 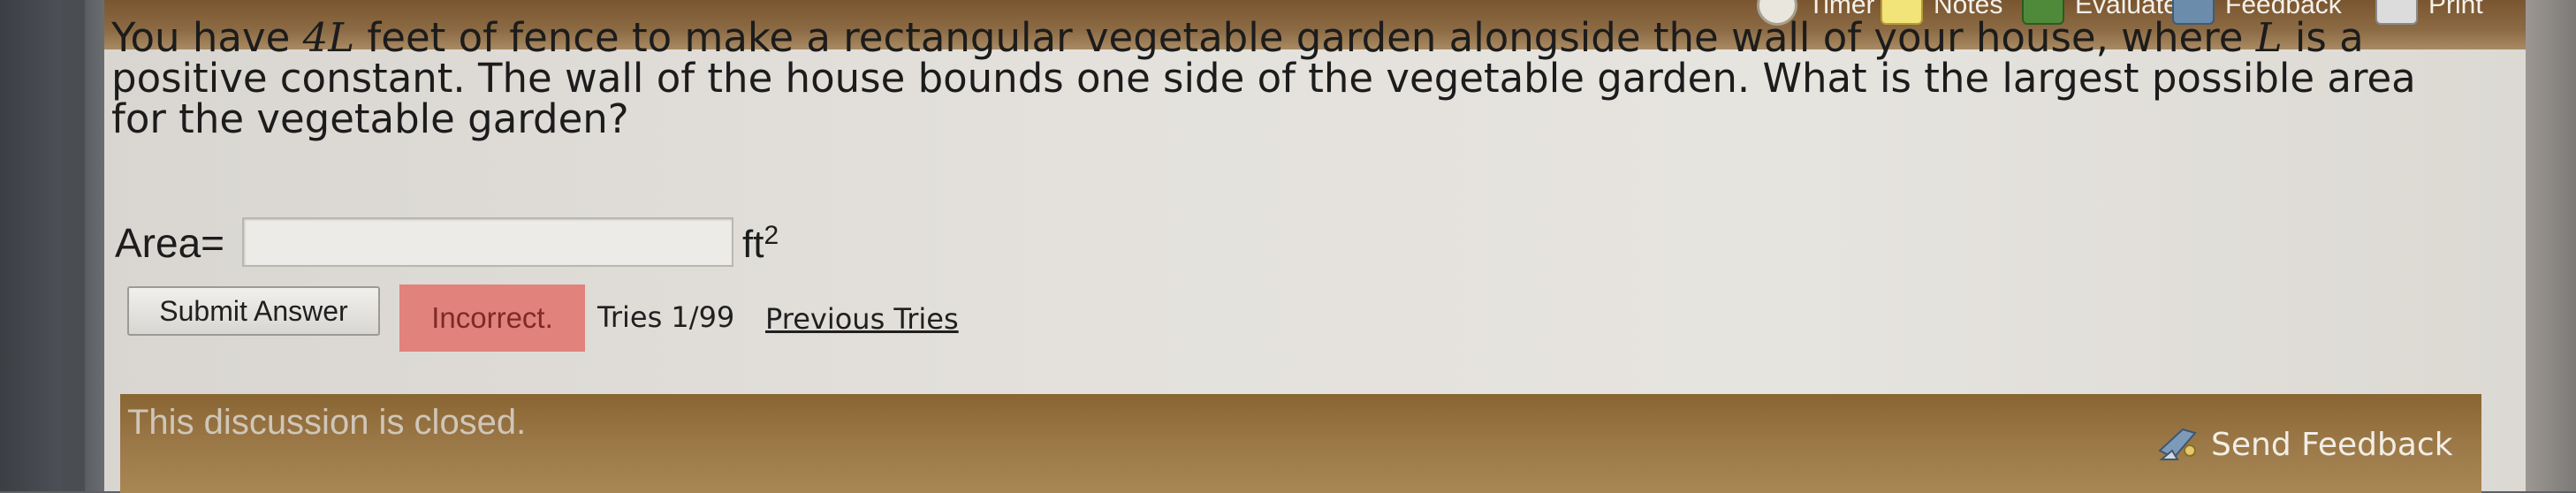 I want to click on send-feedback-label: Send Feedback, so click(x=2332, y=444).